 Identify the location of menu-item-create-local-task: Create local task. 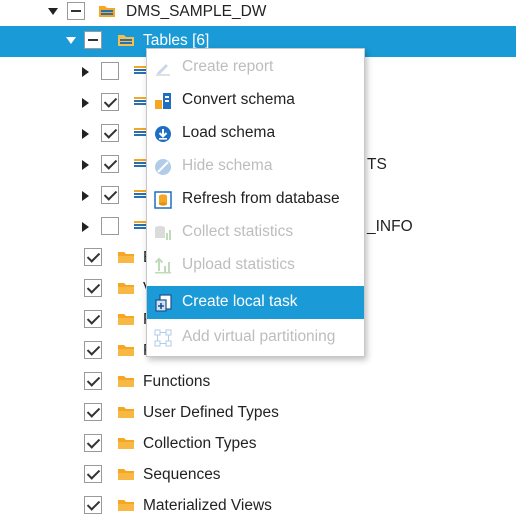
(255, 302).